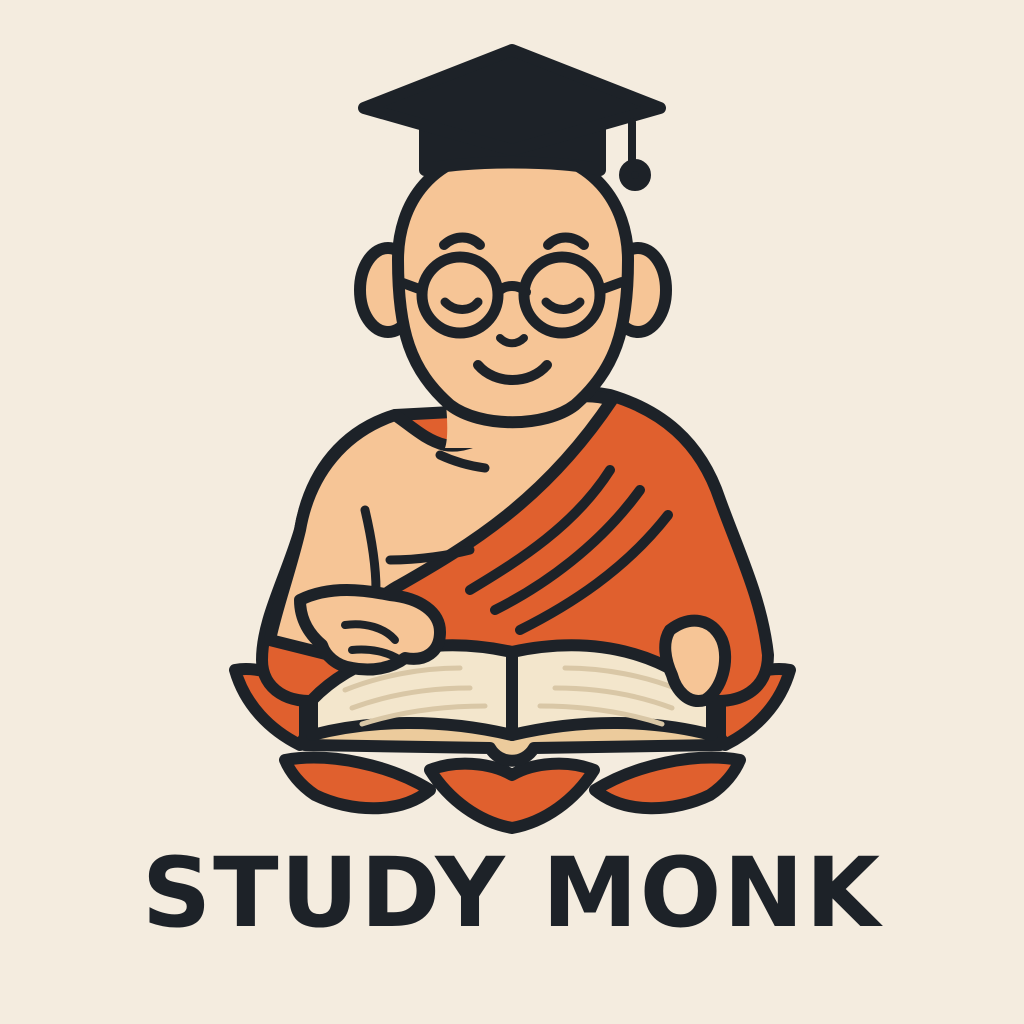 The height and width of the screenshot is (1024, 1024). What do you see at coordinates (635, 175) in the screenshot?
I see `cap-tassel` at bounding box center [635, 175].